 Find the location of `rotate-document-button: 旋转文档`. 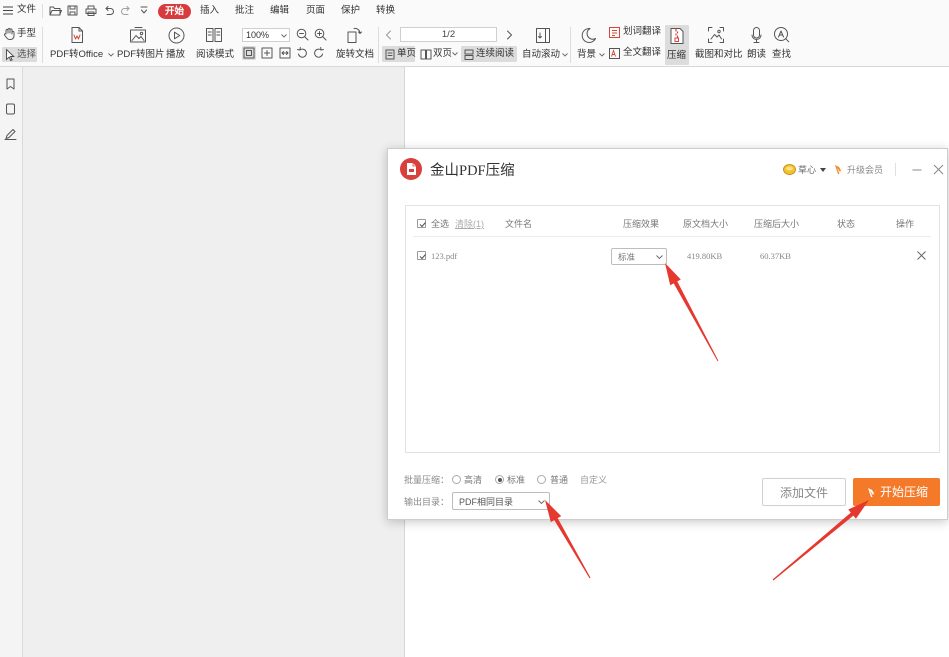

rotate-document-button: 旋转文档 is located at coordinates (354, 44).